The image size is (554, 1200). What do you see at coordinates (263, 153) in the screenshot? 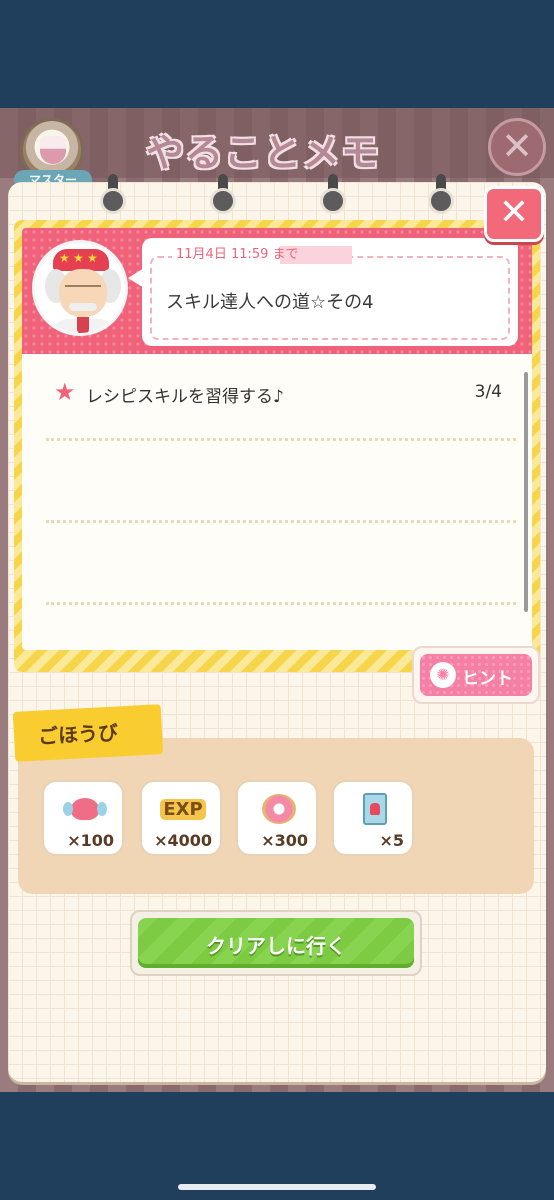
I see `page-title: やることメモ` at bounding box center [263, 153].